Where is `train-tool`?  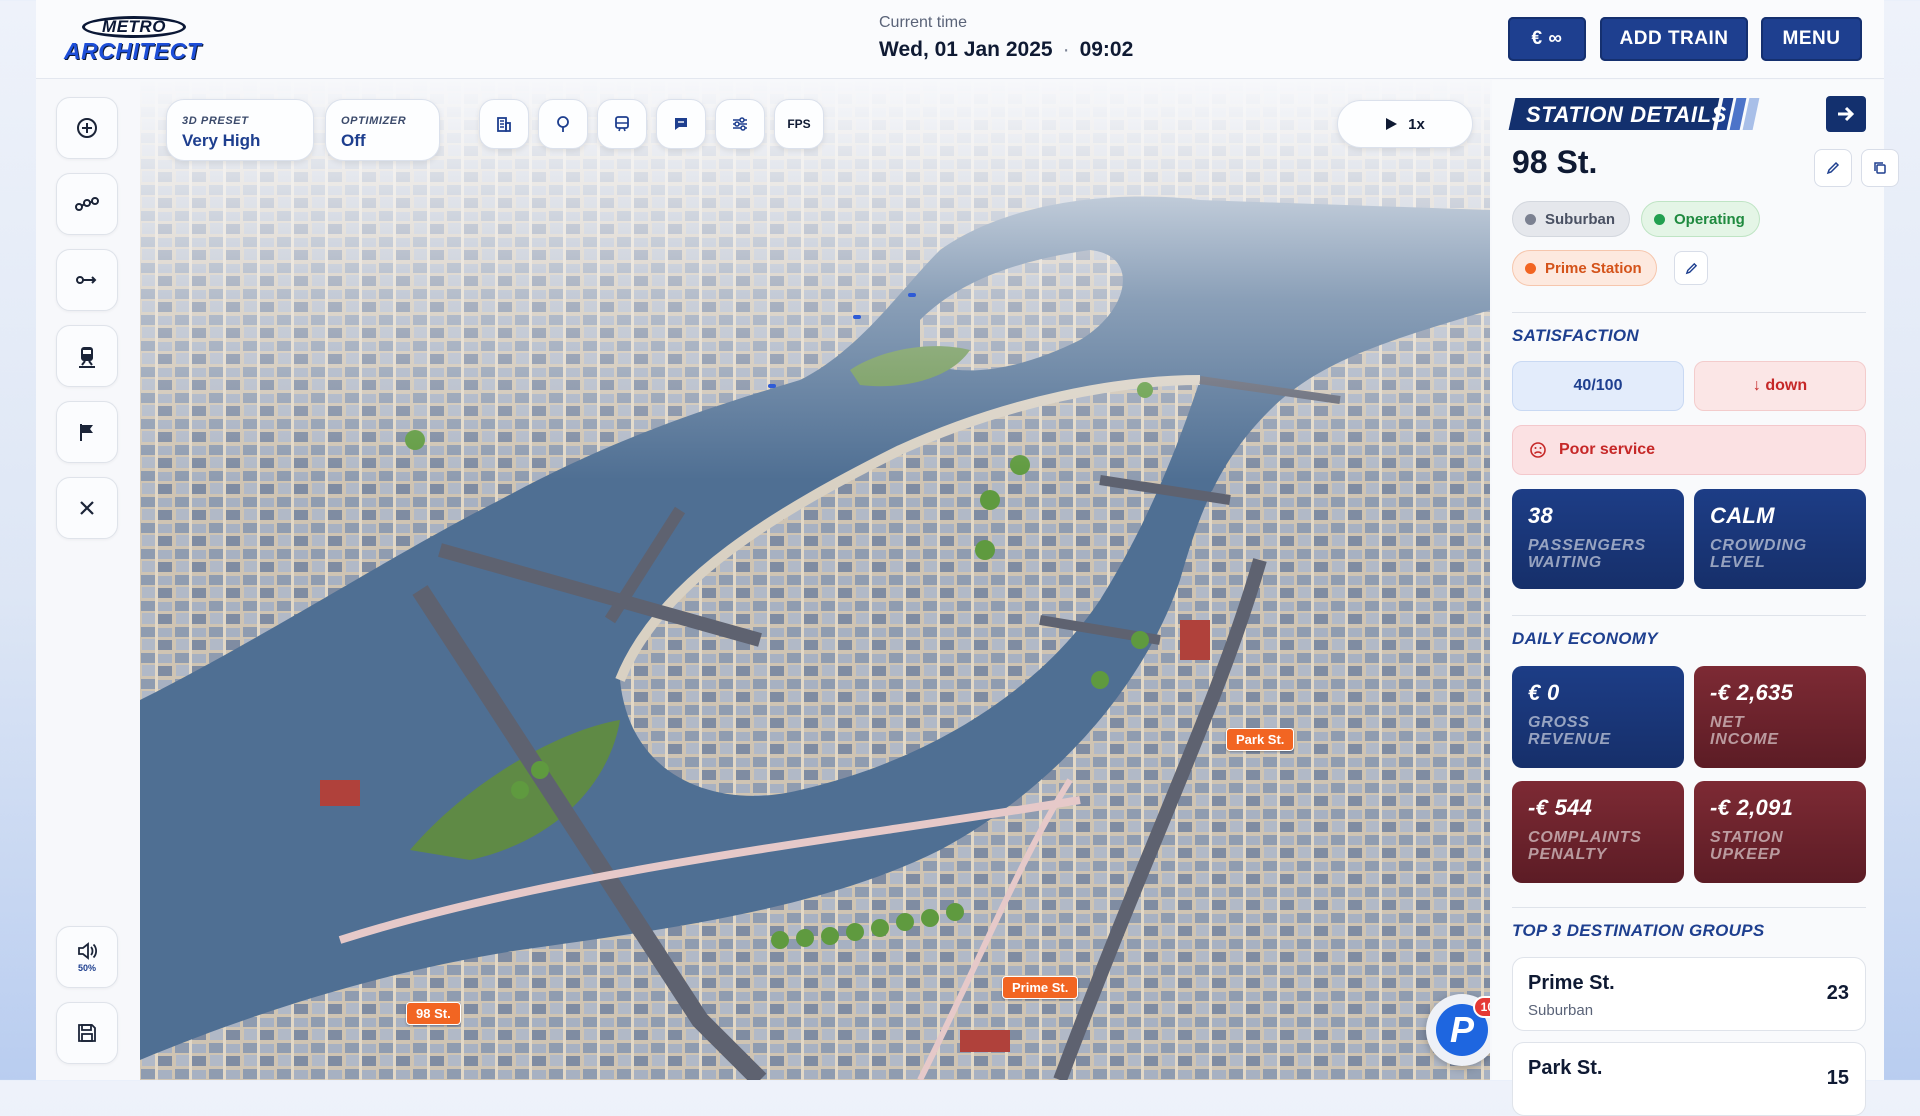
train-tool is located at coordinates (87, 356).